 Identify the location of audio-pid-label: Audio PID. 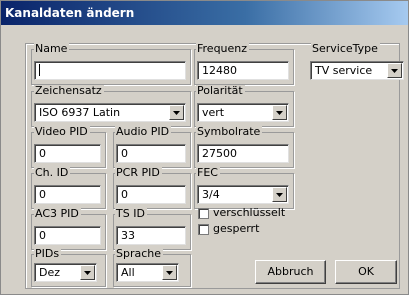
(143, 131).